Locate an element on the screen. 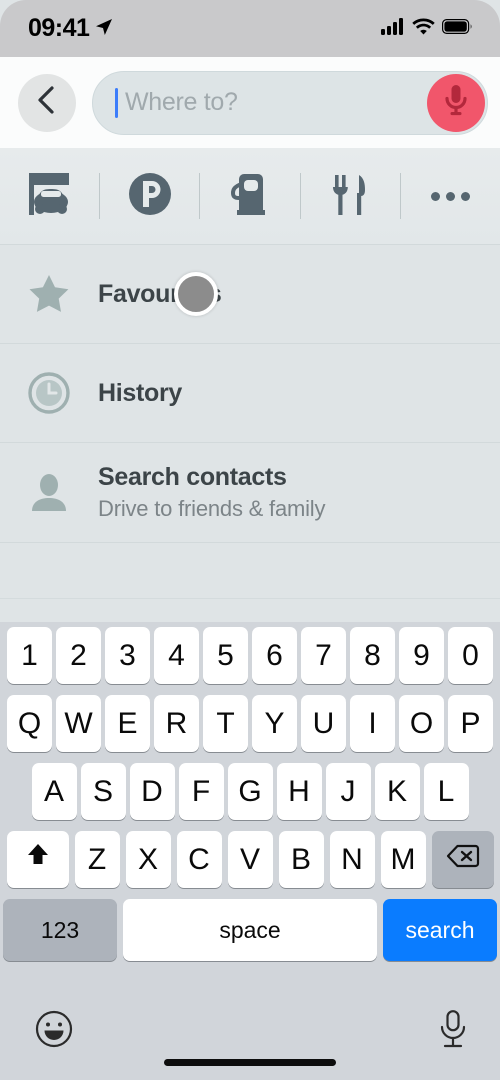 The image size is (500, 1080). key-b: B is located at coordinates (301, 859).